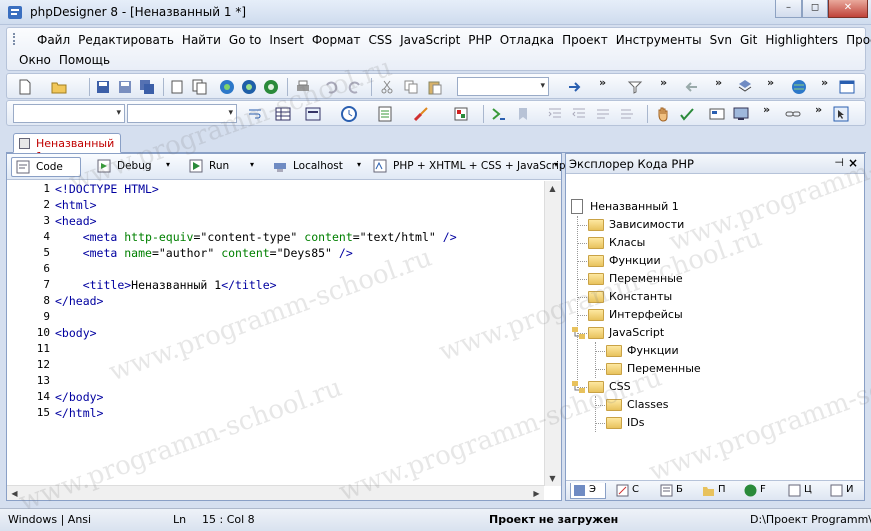  What do you see at coordinates (300, 205) in the screenshot?
I see `code-line: <html>` at bounding box center [300, 205].